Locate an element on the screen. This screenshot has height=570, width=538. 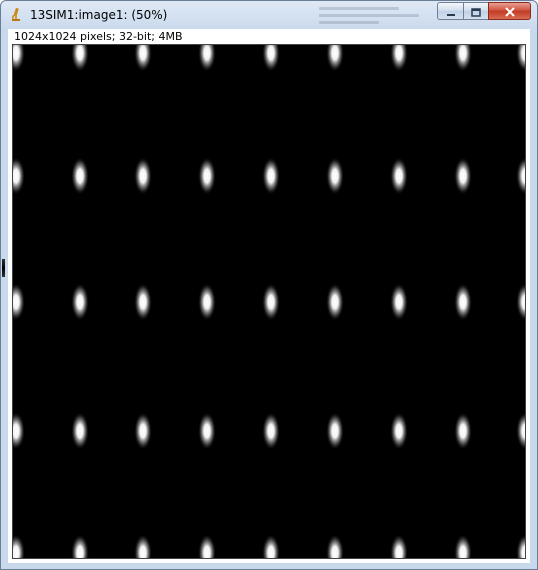
maximize-button is located at coordinates (475, 11).